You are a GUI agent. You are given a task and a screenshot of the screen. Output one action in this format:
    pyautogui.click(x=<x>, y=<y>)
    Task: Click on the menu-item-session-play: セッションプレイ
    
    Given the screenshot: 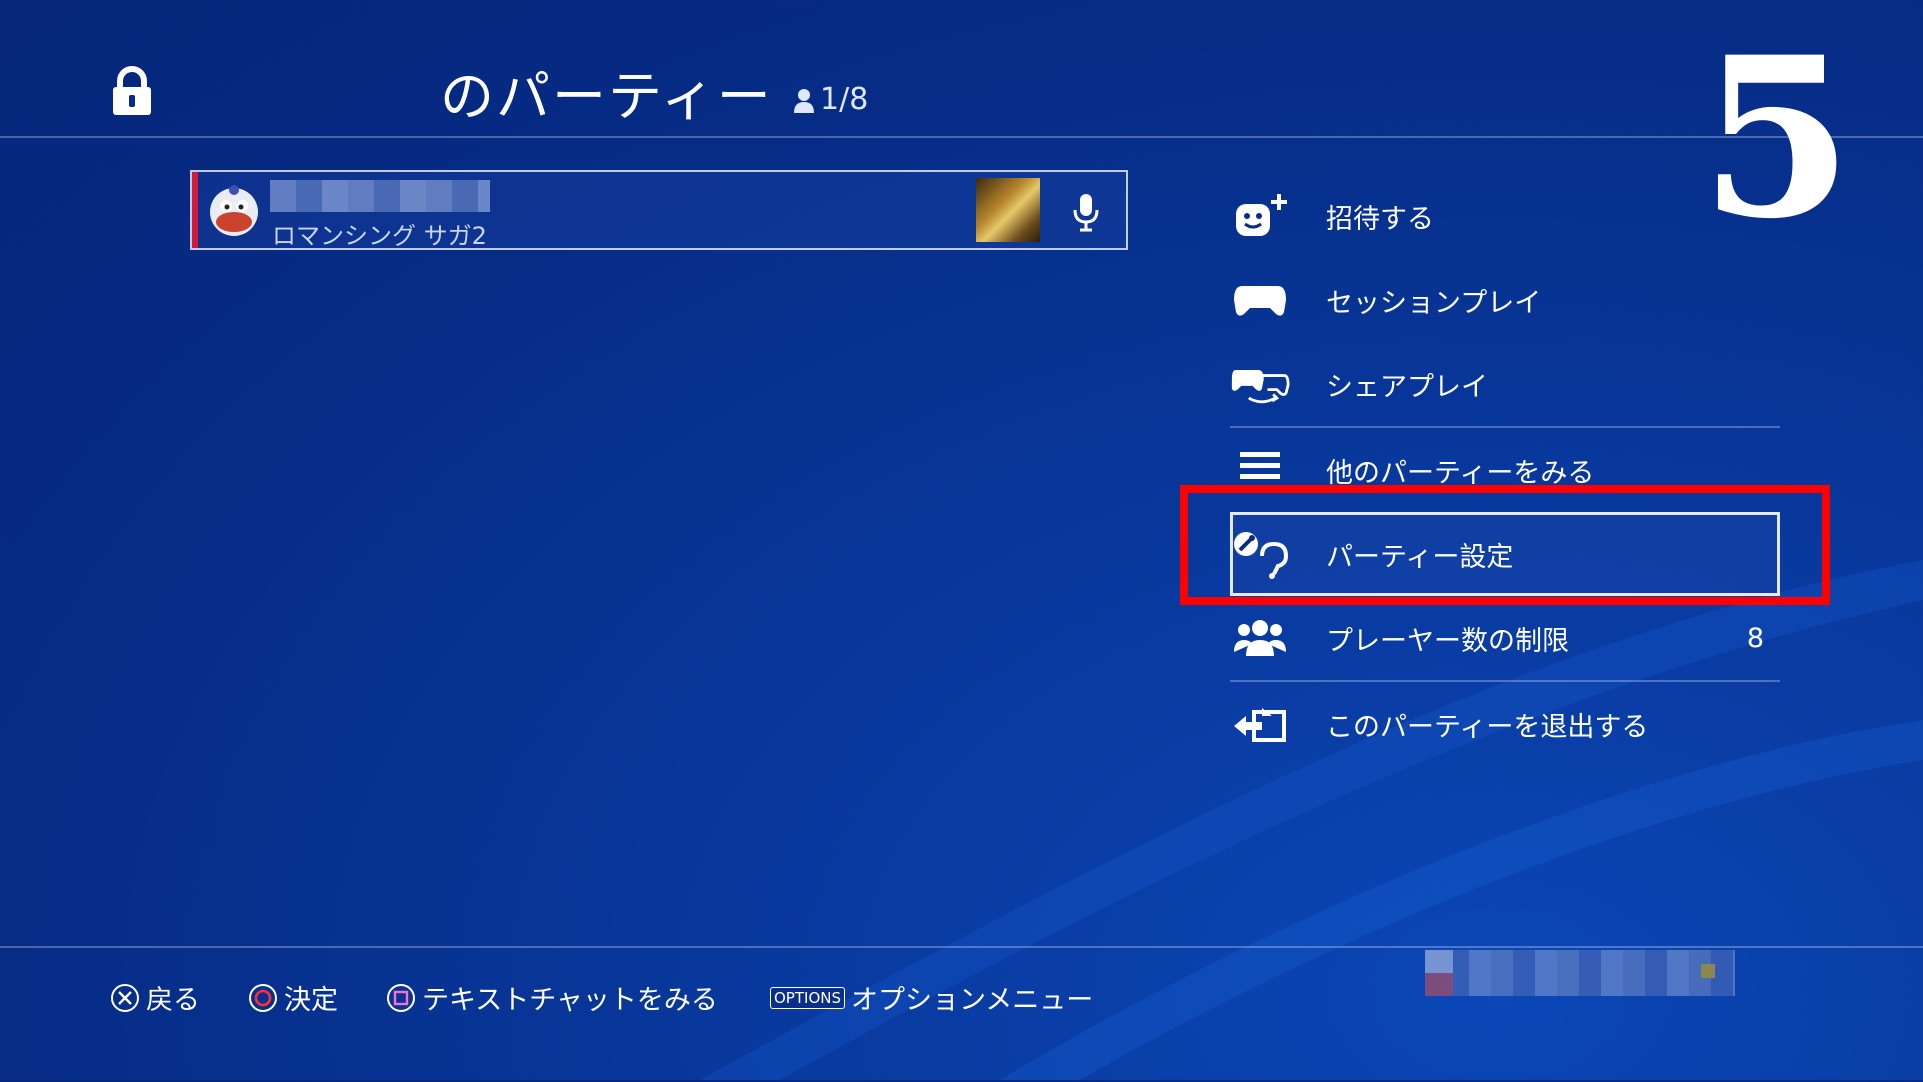 What is the action you would take?
    pyautogui.click(x=1505, y=300)
    